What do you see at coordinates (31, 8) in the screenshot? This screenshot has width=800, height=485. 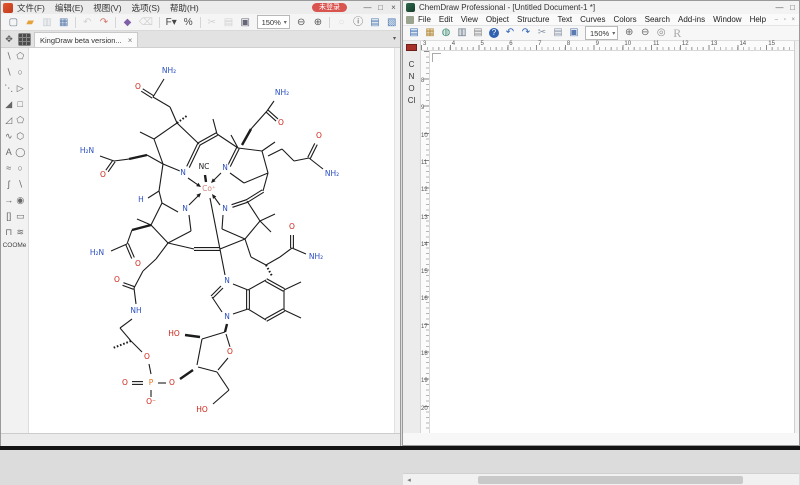 I see `kingdraw-menu-0: 文件(F)` at bounding box center [31, 8].